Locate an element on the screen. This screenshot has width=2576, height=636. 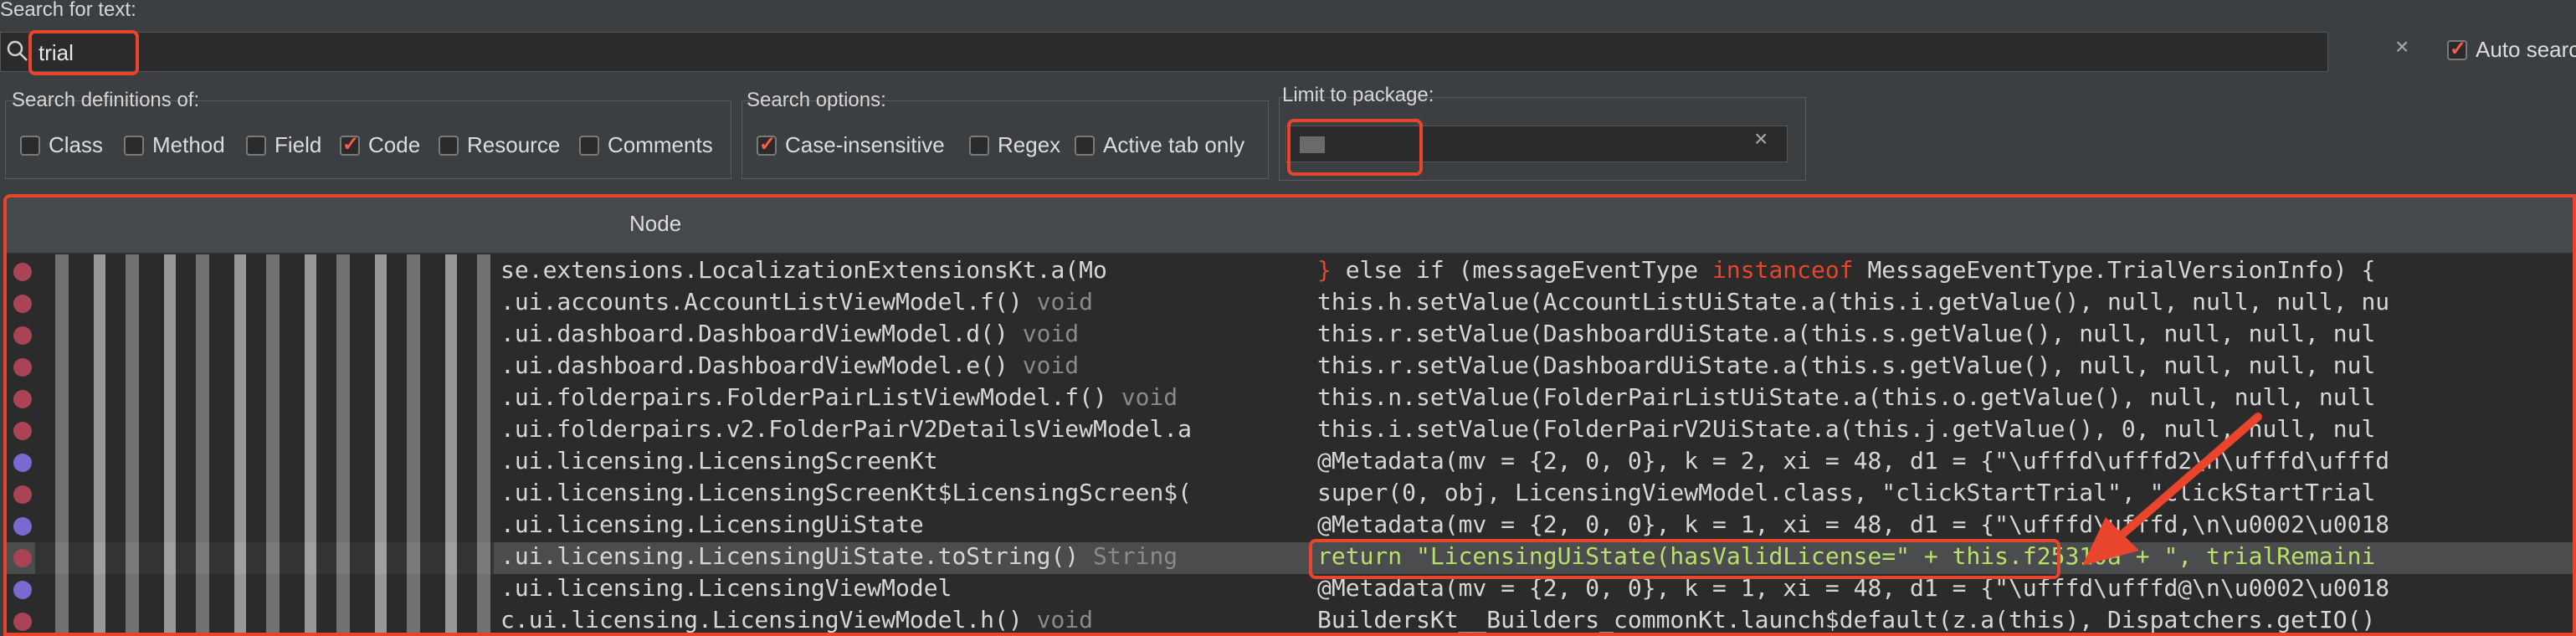
search-label: Search for text: is located at coordinates (68, 10).